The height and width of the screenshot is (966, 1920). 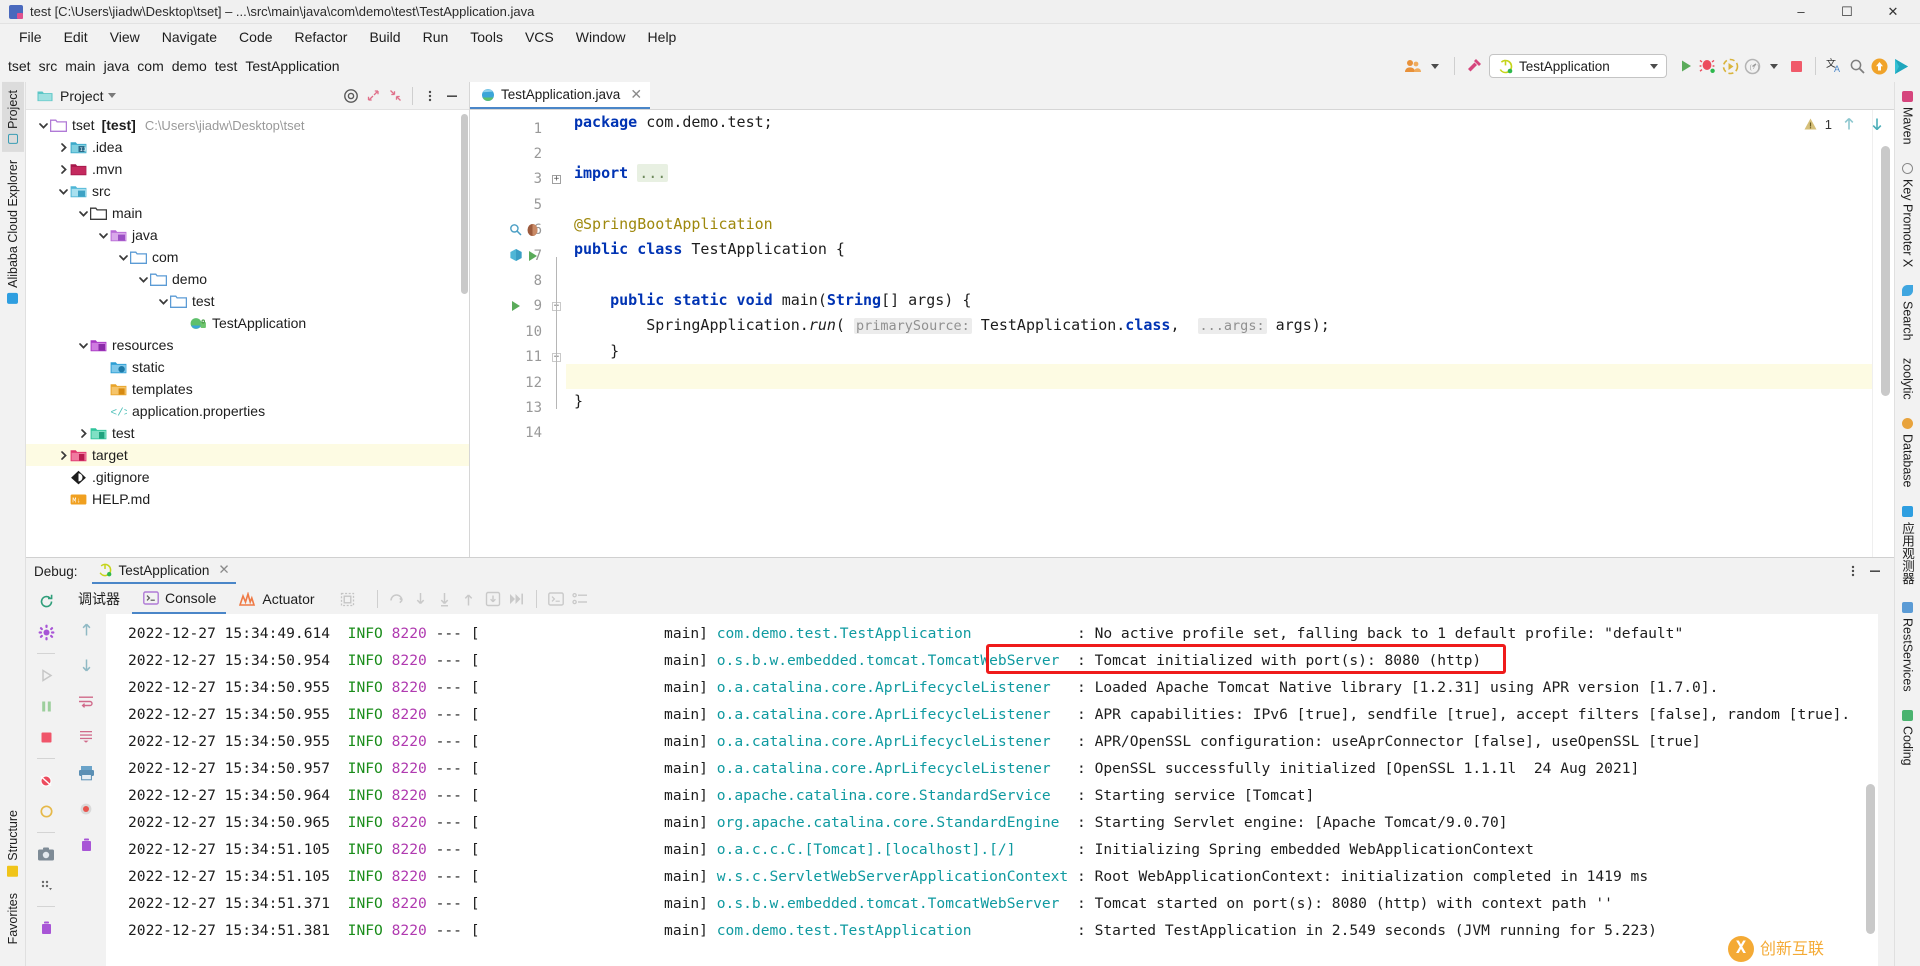 What do you see at coordinates (46, 675) in the screenshot?
I see `resume-icon` at bounding box center [46, 675].